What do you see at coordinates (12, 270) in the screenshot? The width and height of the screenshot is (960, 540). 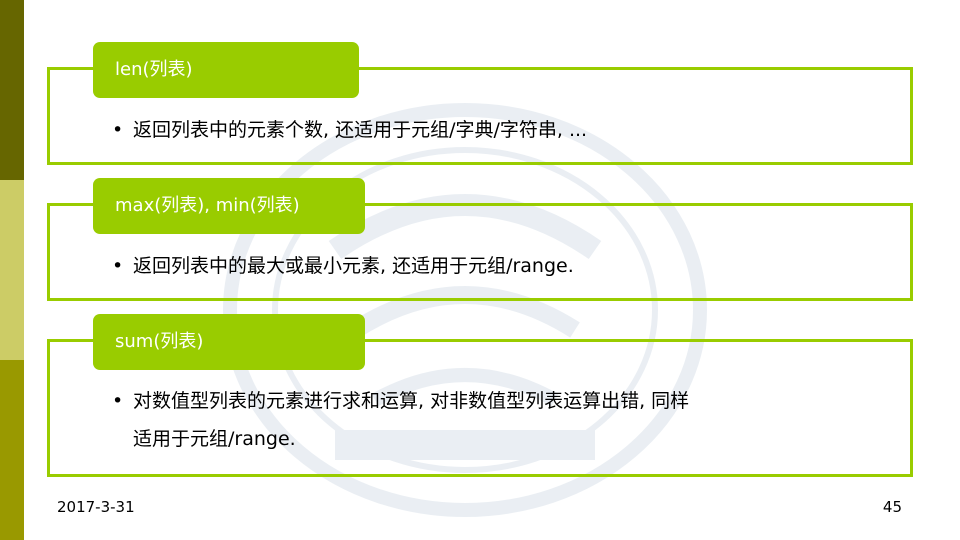 I see `left-strip-middle` at bounding box center [12, 270].